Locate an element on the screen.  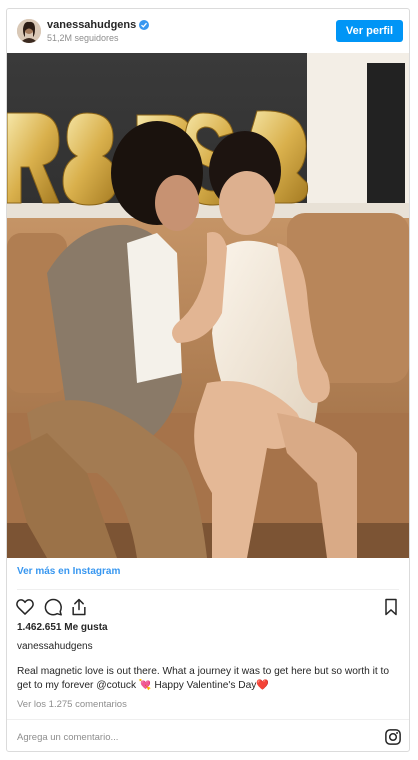
username: vanessahudgens is located at coordinates (98, 25).